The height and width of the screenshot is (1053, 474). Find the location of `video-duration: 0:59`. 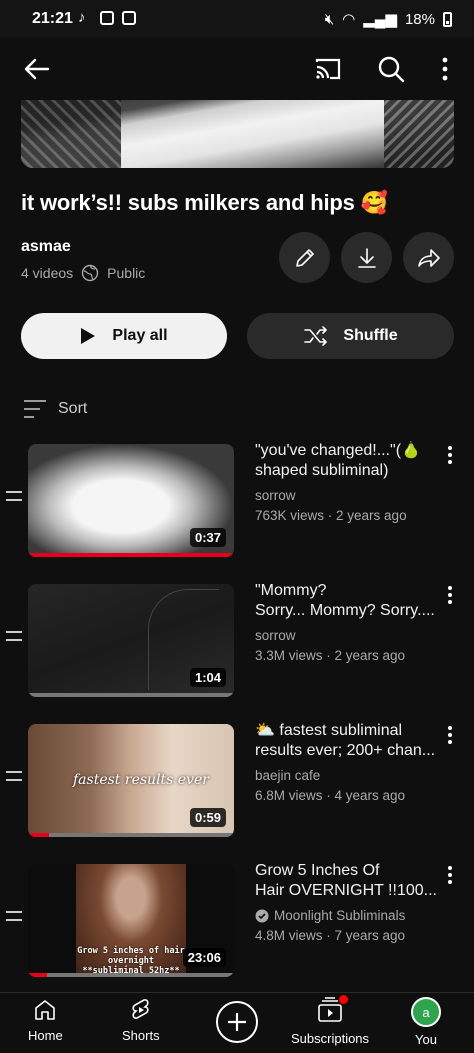

video-duration: 0:59 is located at coordinates (207, 817).